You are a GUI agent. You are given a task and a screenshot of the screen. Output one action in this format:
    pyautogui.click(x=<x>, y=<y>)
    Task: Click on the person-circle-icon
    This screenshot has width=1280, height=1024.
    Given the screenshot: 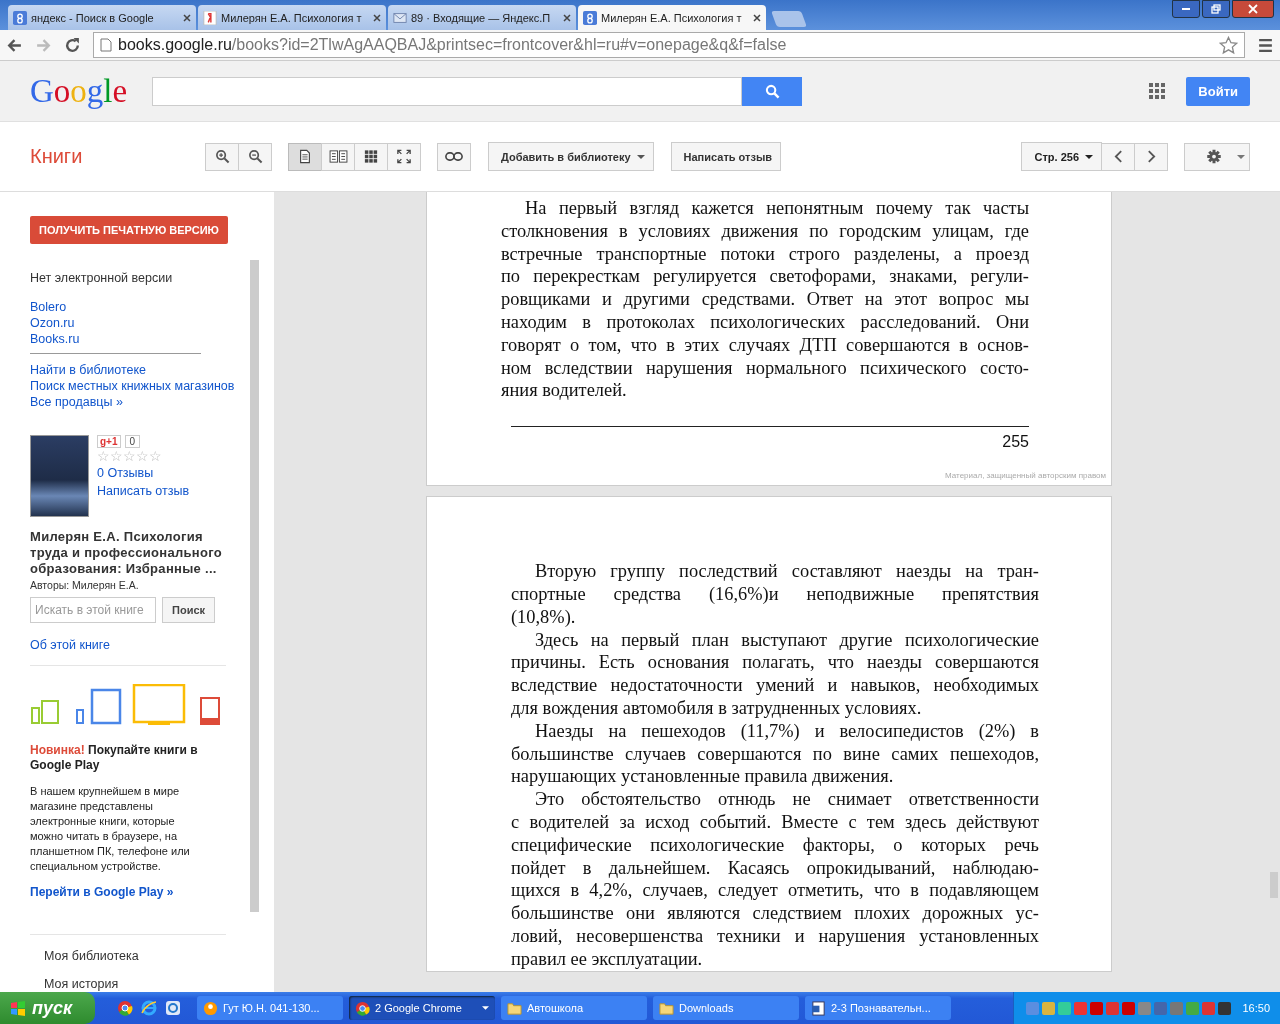 What is the action you would take?
    pyautogui.click(x=210, y=1008)
    